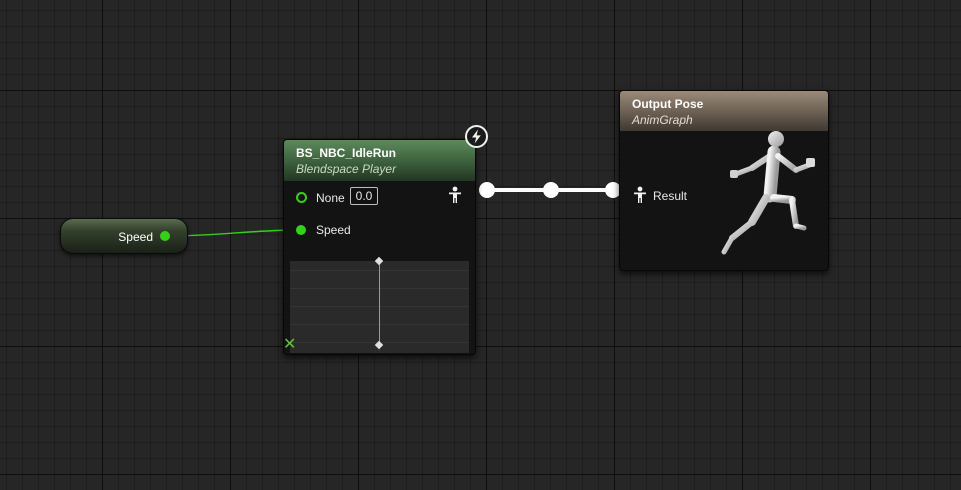 This screenshot has width=961, height=490. What do you see at coordinates (135, 237) in the screenshot?
I see `speed-variable-label: Speed` at bounding box center [135, 237].